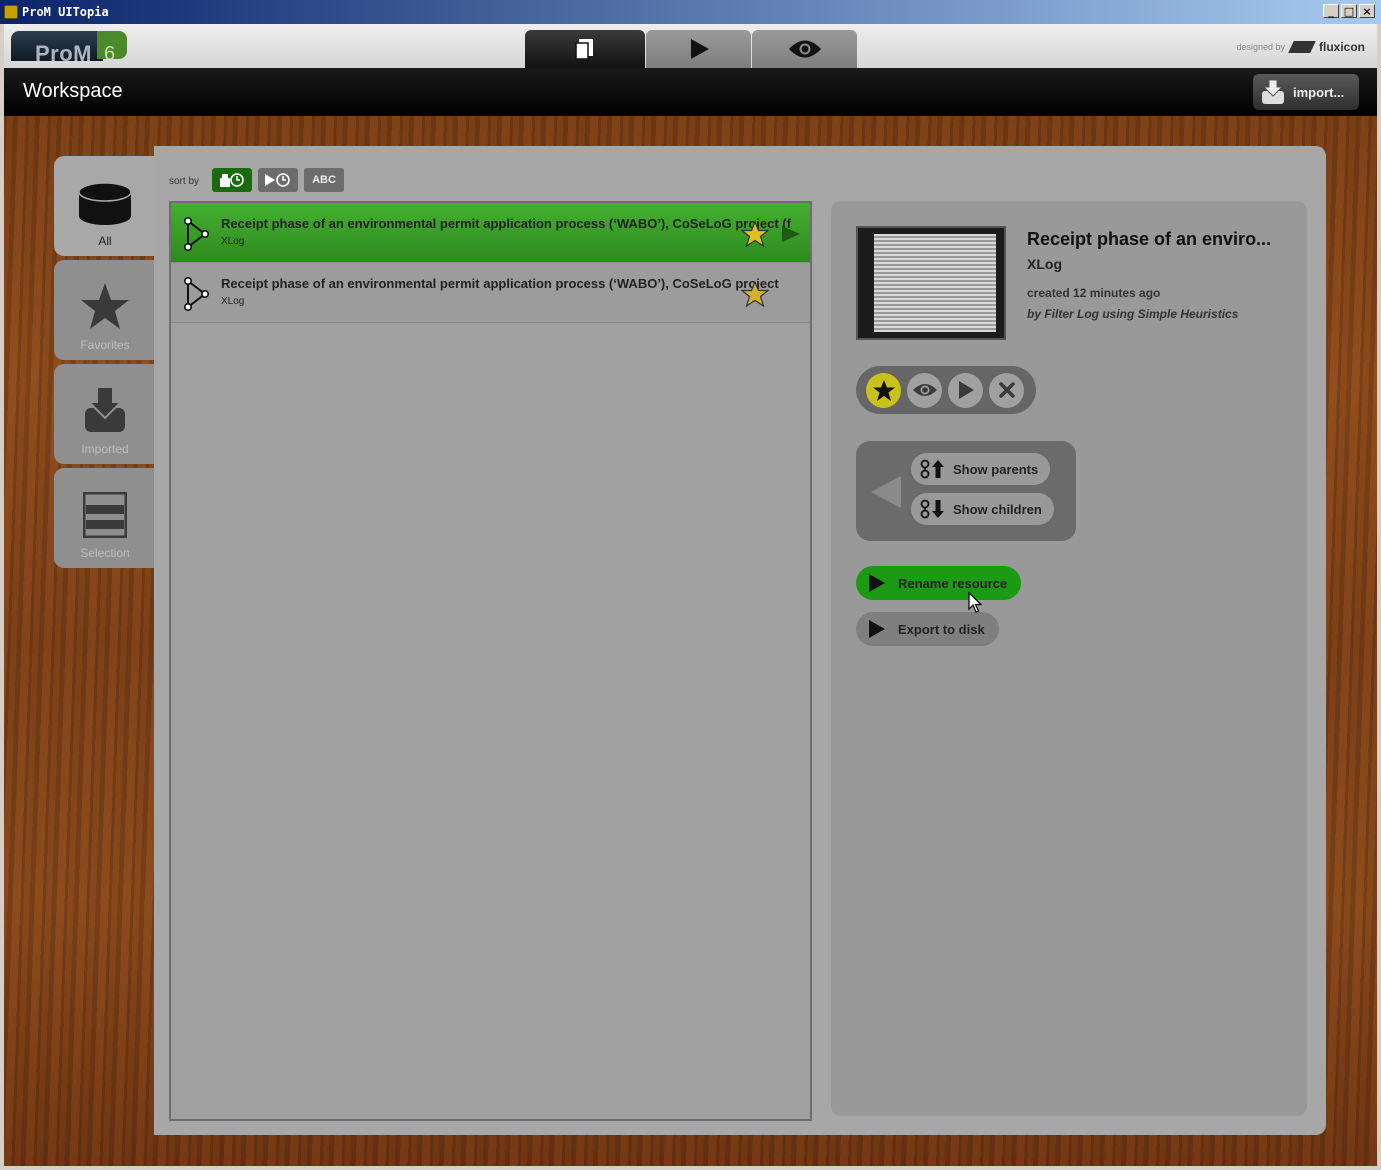  I want to click on prom-logo: ProM 6, so click(69, 48).